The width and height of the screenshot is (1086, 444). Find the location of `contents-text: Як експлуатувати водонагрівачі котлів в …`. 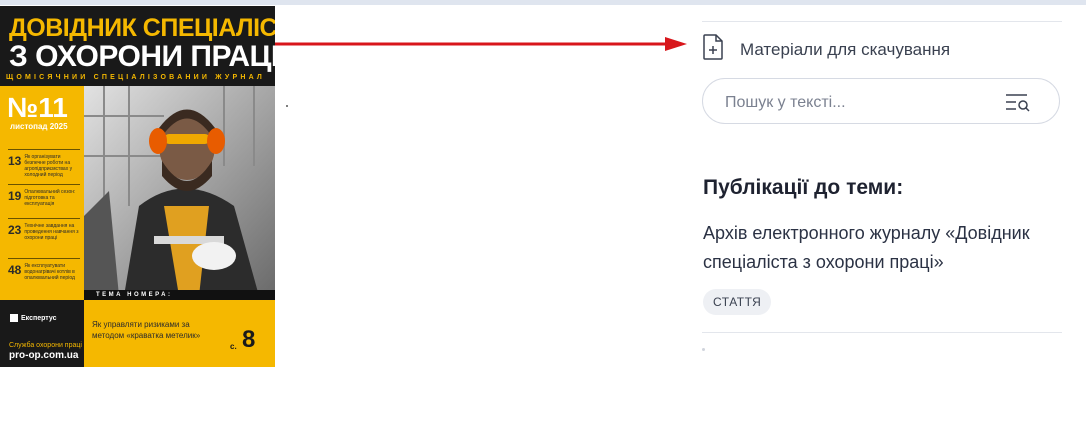

contents-text: Як експлуатувати водонагрівачі котлів в … is located at coordinates (49, 272).